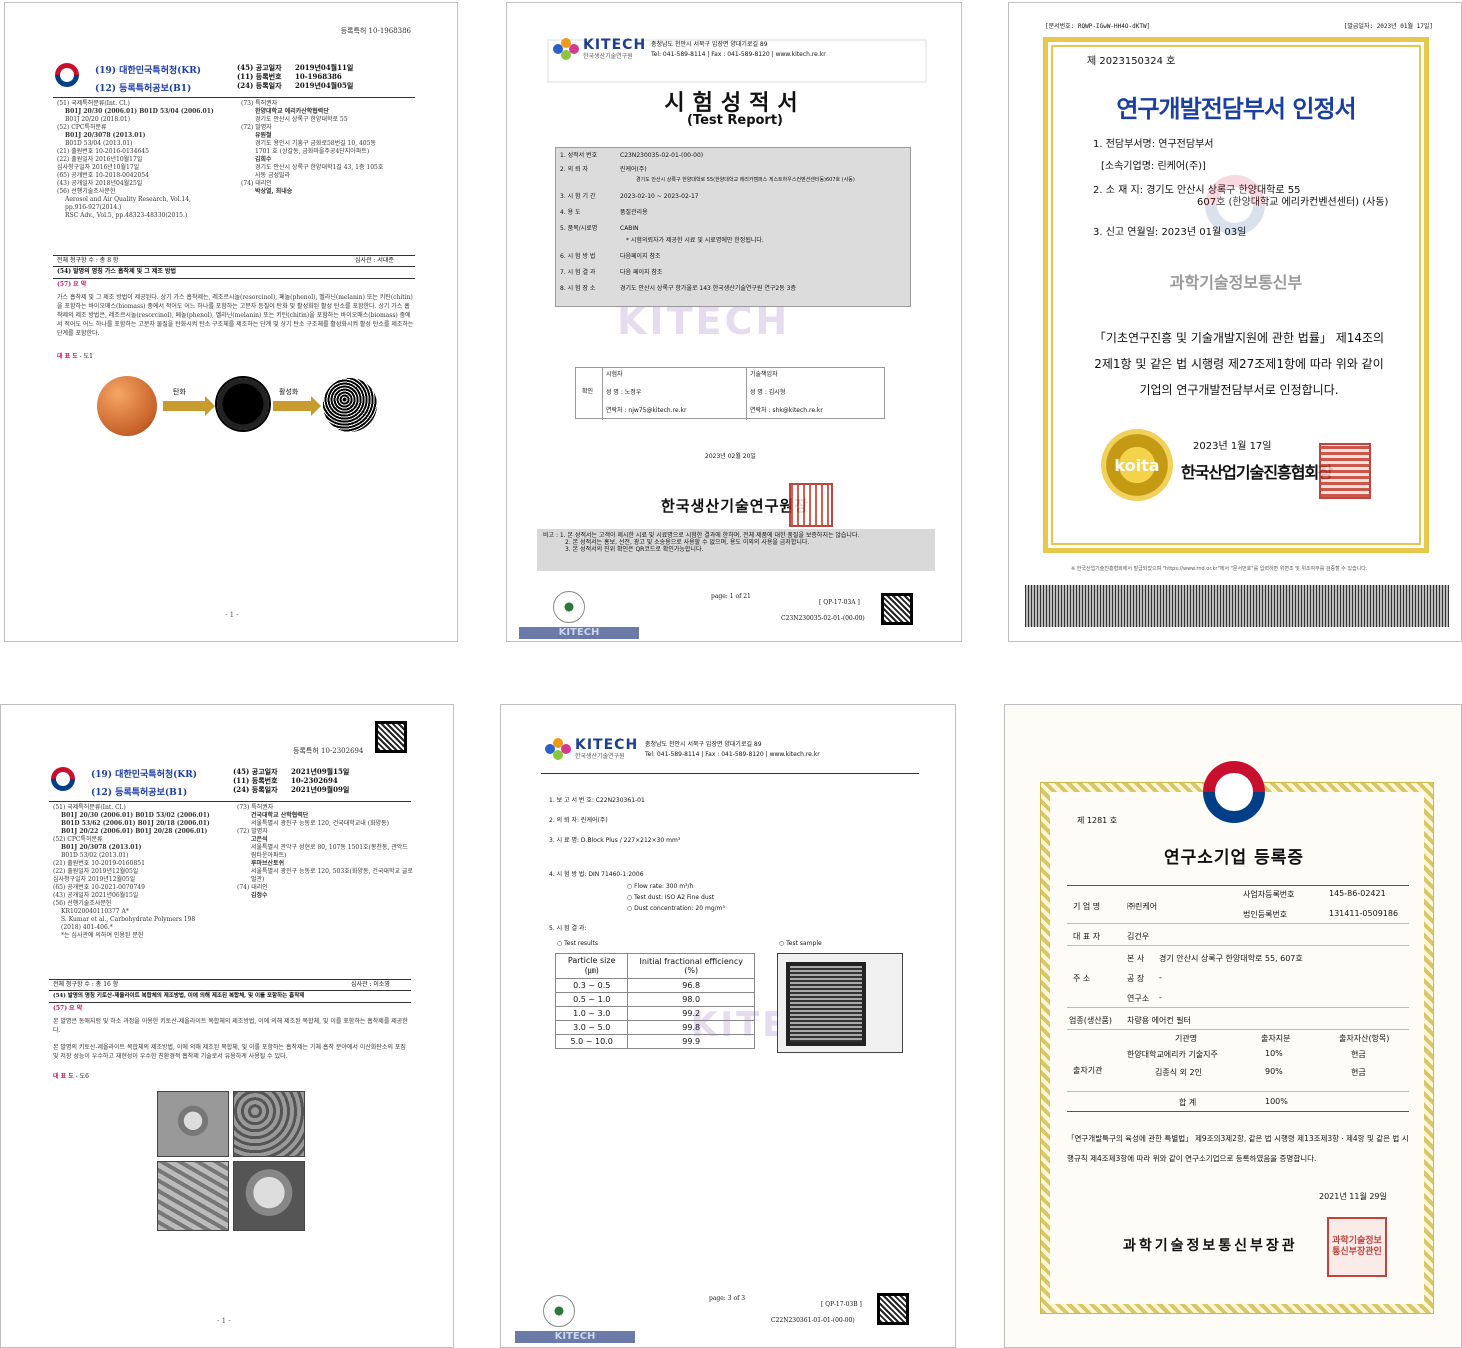 This screenshot has height=1348, width=1462. What do you see at coordinates (695, 240) in the screenshot?
I see `info-row: * 시험의뢰자가 제공한 시료 및 시료명에만 한정됩니다.` at bounding box center [695, 240].